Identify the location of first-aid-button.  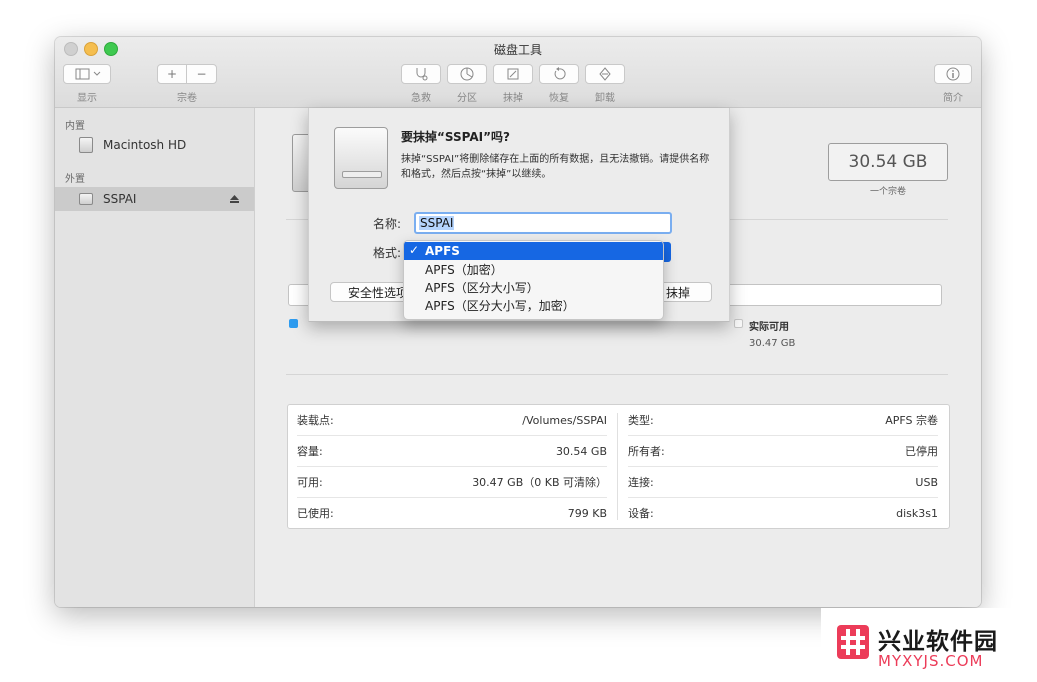
(421, 74).